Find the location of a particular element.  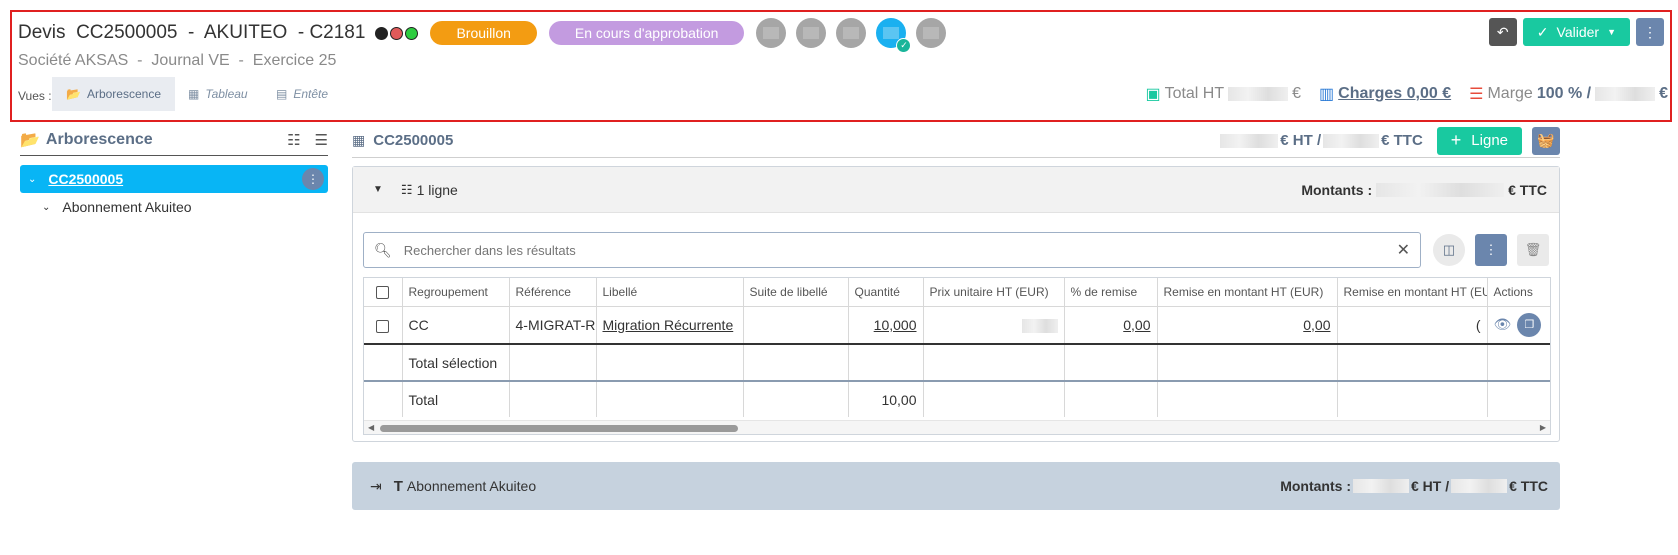

status-dots is located at coordinates (397, 33).